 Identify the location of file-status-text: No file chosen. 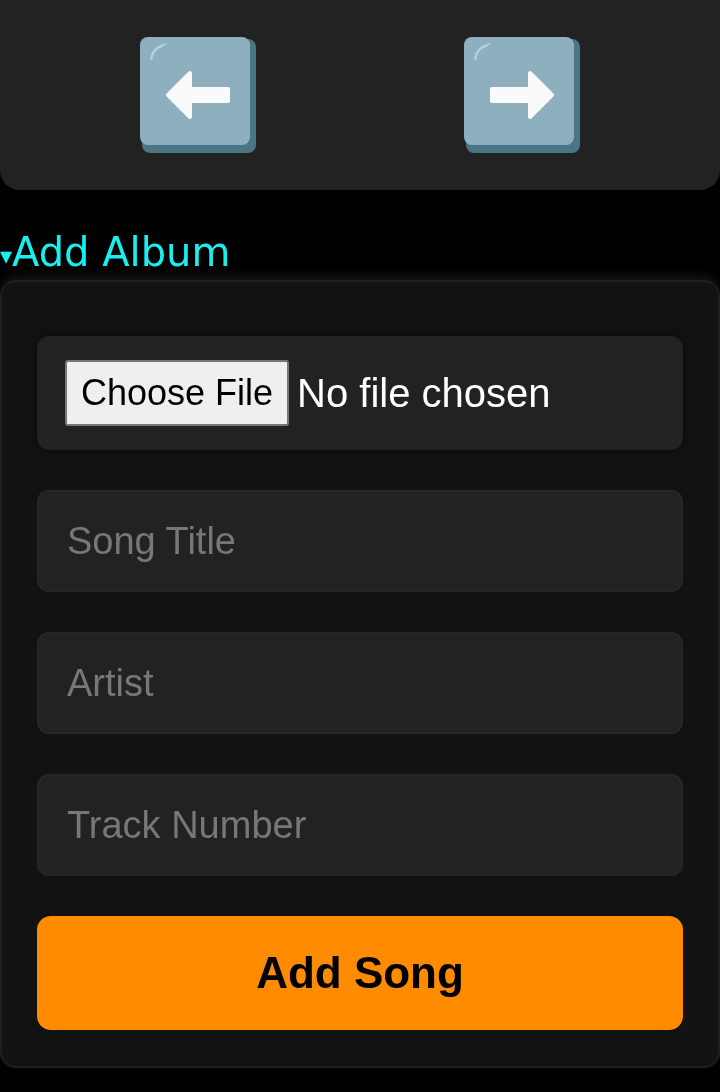
(424, 393).